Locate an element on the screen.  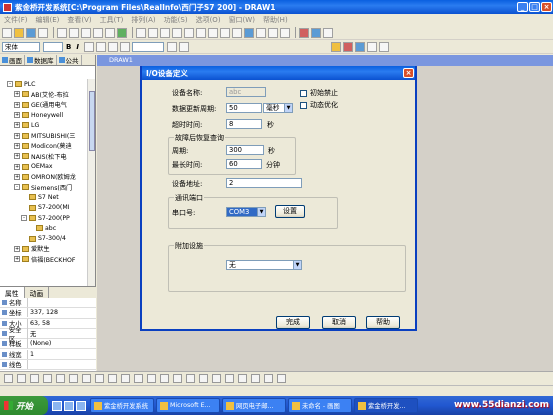
align-right-edge-icon is located at coordinates (21, 378).